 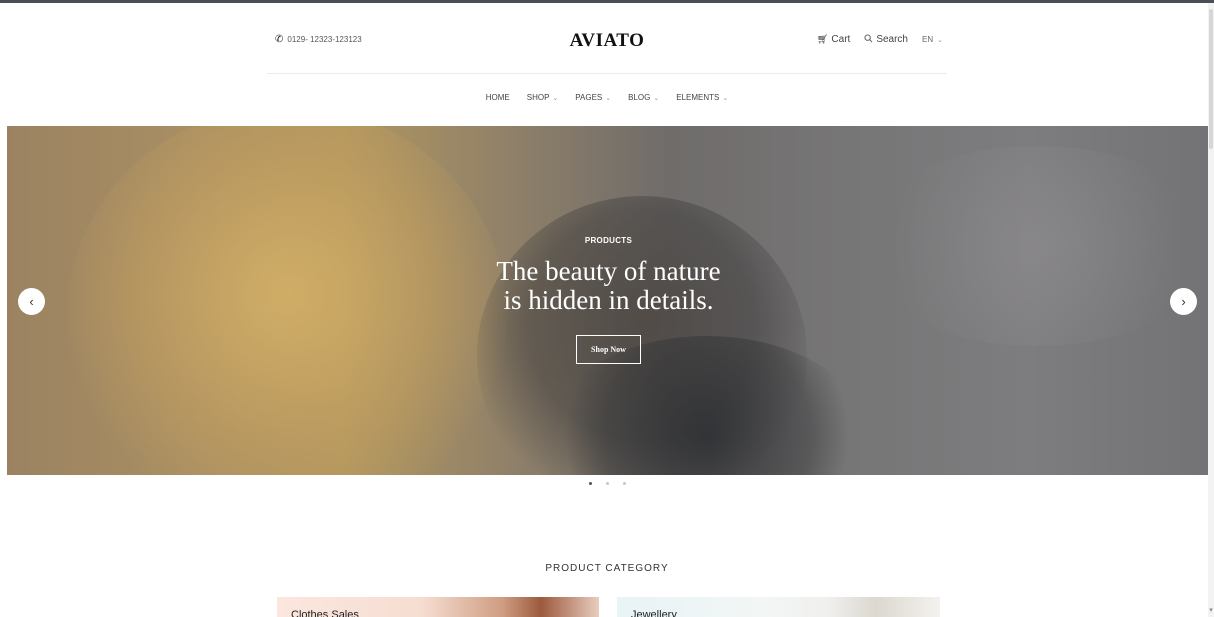 What do you see at coordinates (778, 607) in the screenshot?
I see `category-card-jewellery: Jewellery` at bounding box center [778, 607].